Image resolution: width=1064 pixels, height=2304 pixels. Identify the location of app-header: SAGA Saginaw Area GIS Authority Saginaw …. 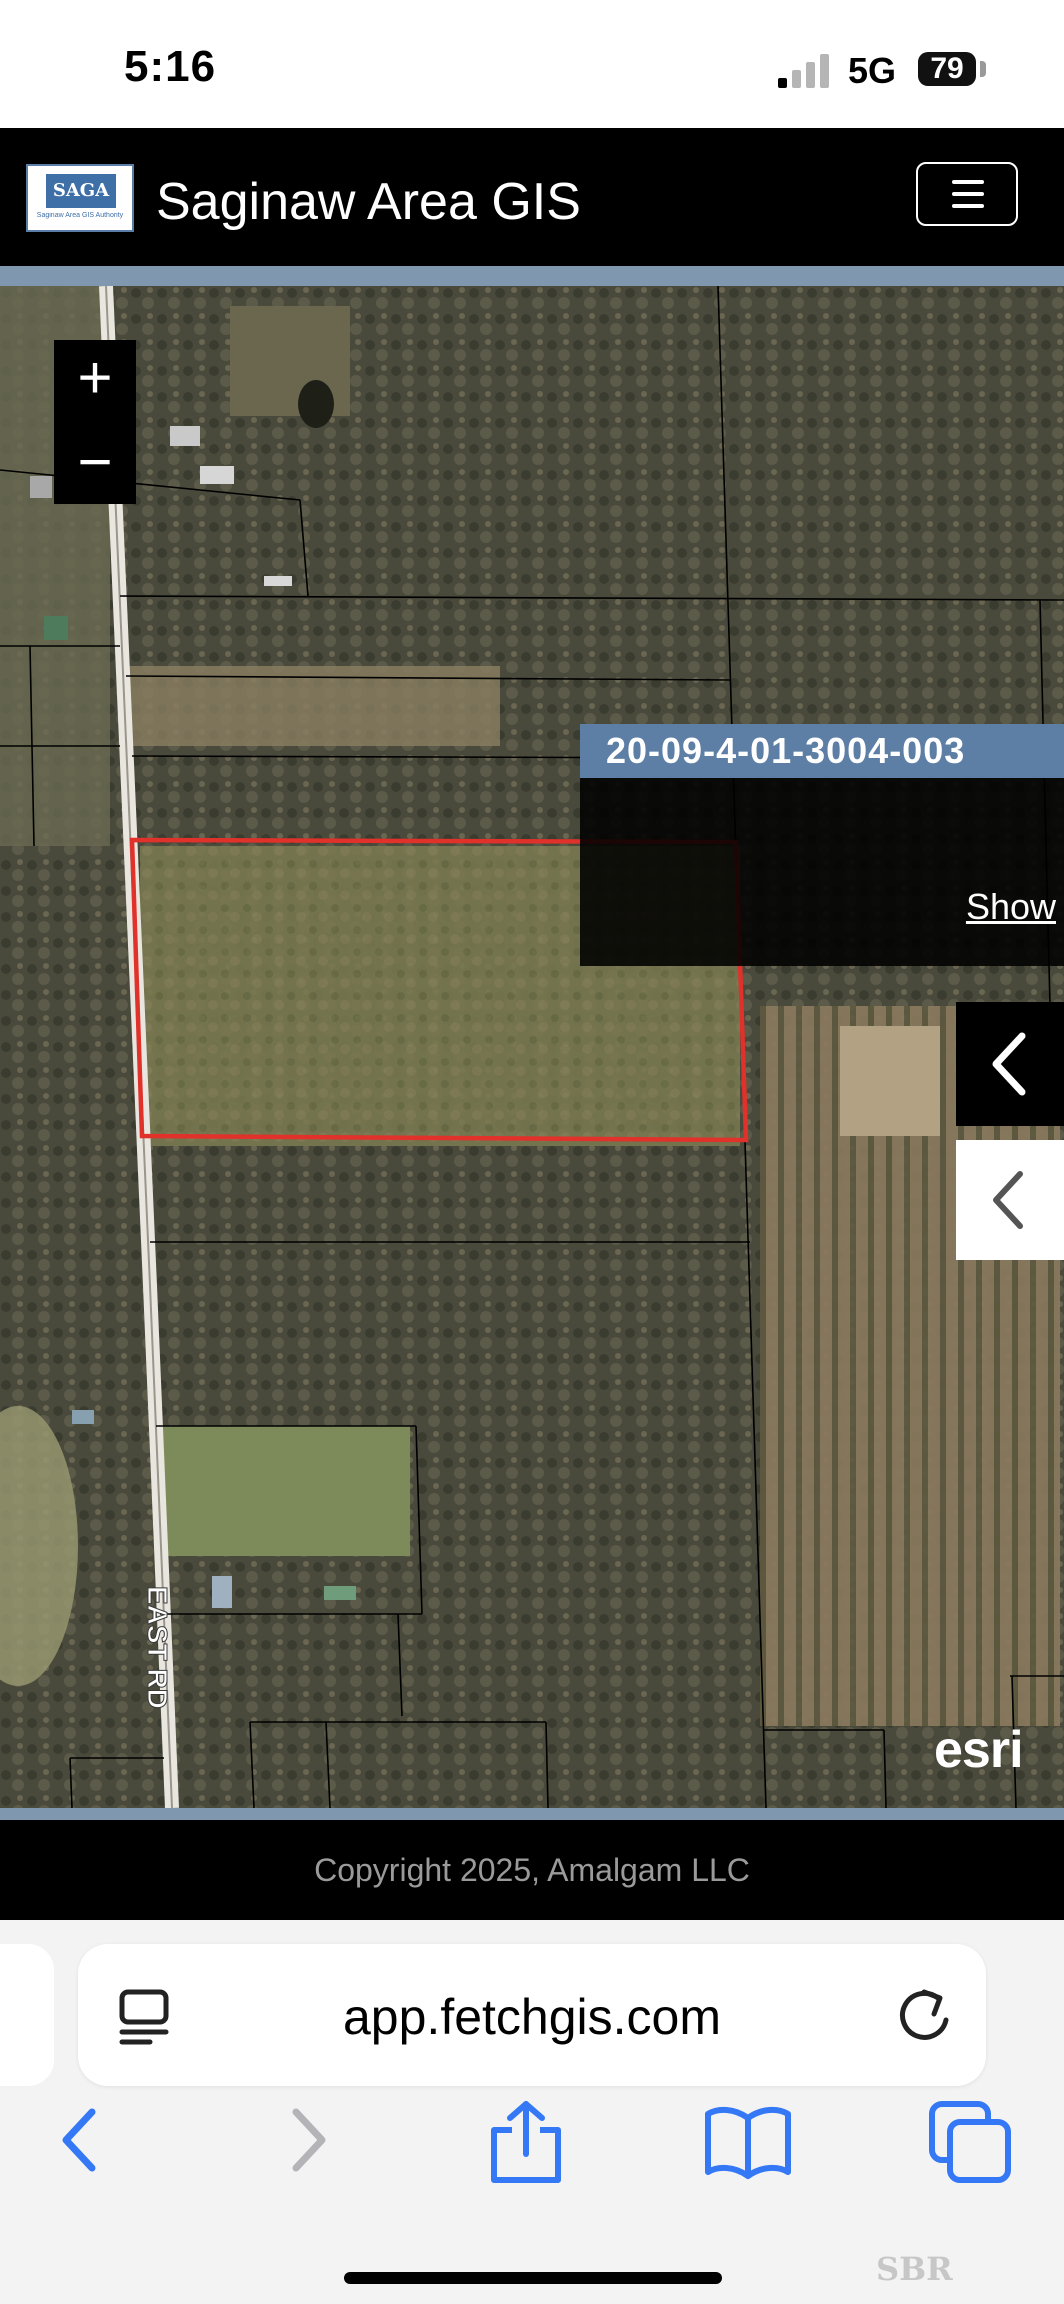
(532, 197).